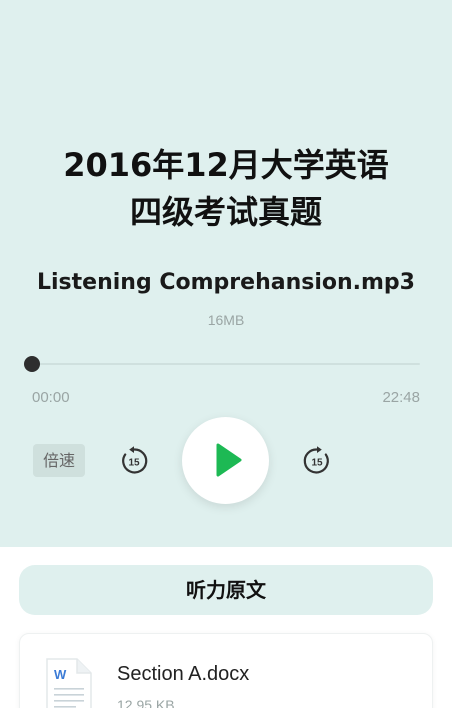  I want to click on speed-button: 倍速, so click(59, 460).